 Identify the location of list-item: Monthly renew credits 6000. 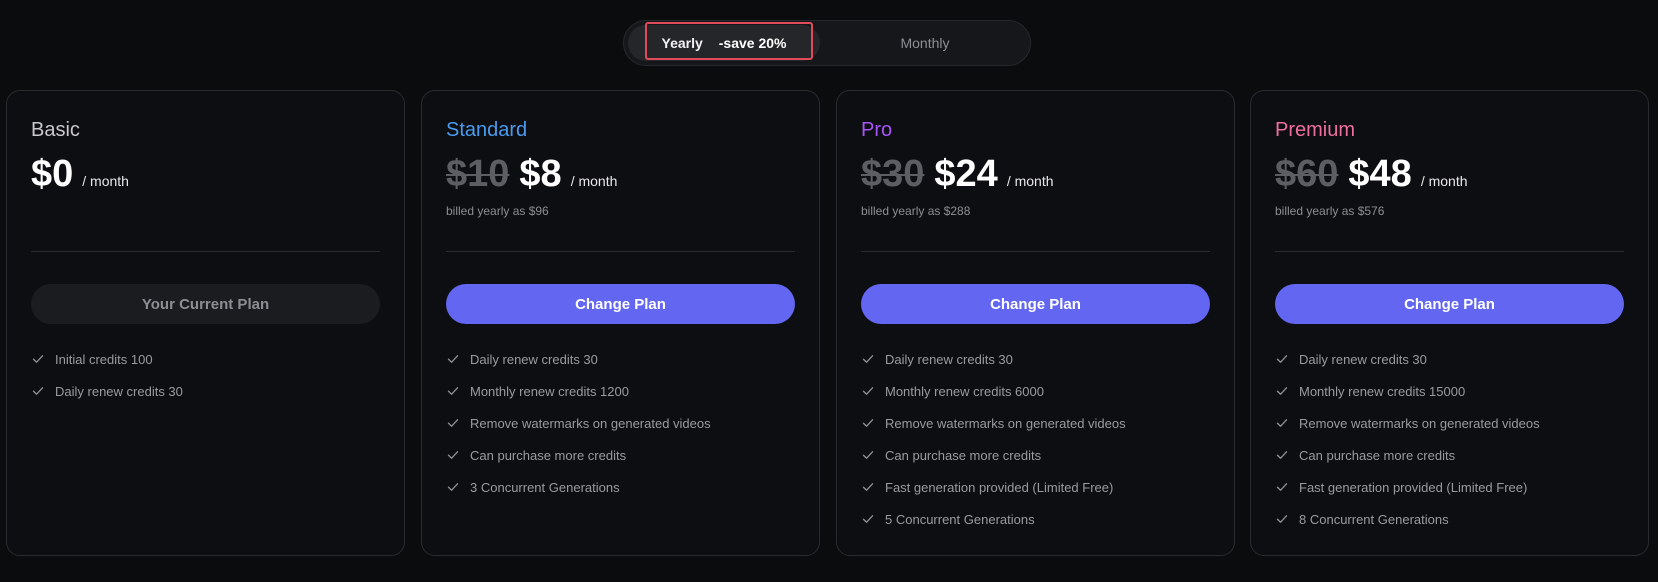
(993, 391).